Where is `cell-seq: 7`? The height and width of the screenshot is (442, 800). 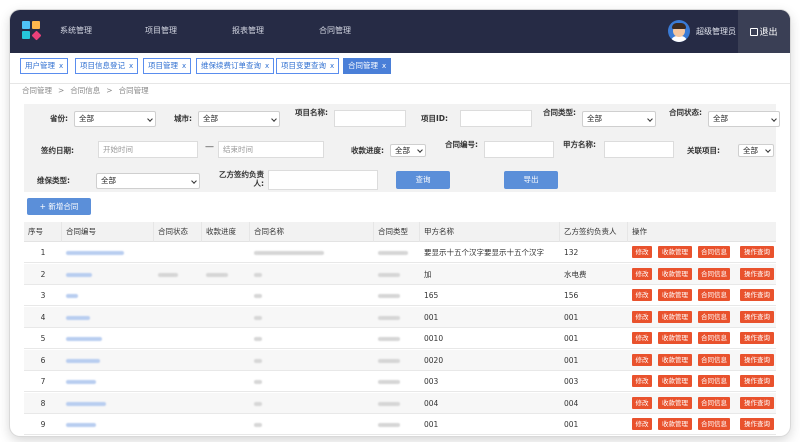
cell-seq: 7 is located at coordinates (43, 381).